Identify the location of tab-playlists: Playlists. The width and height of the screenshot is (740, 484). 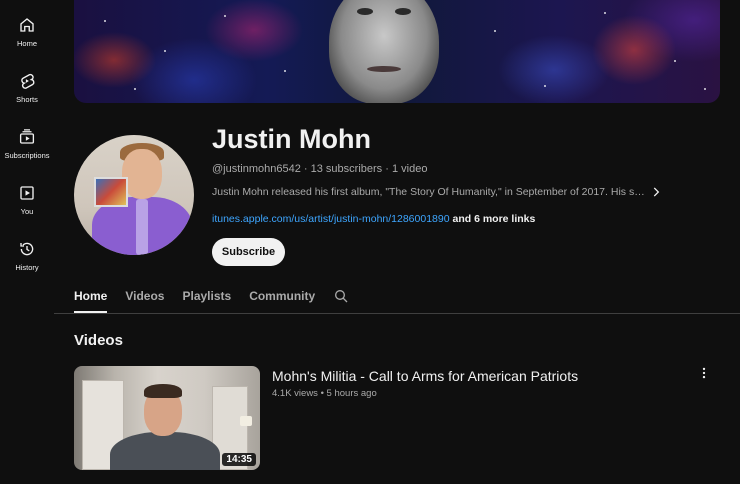
(206, 297).